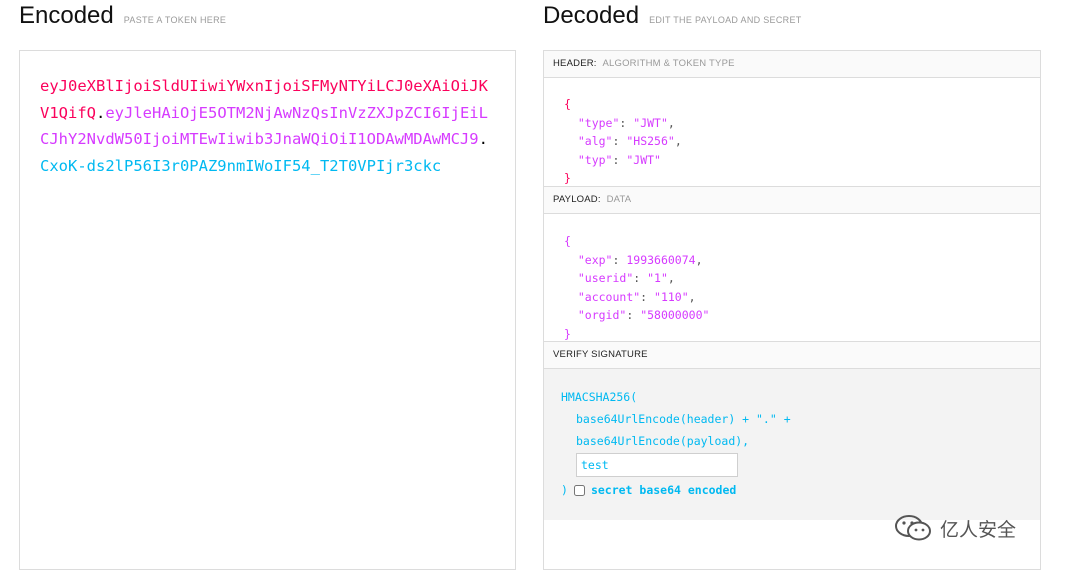 This screenshot has width=1080, height=574. Describe the element at coordinates (663, 490) in the screenshot. I see `secret-base64-label: secret base64 encoded` at that location.